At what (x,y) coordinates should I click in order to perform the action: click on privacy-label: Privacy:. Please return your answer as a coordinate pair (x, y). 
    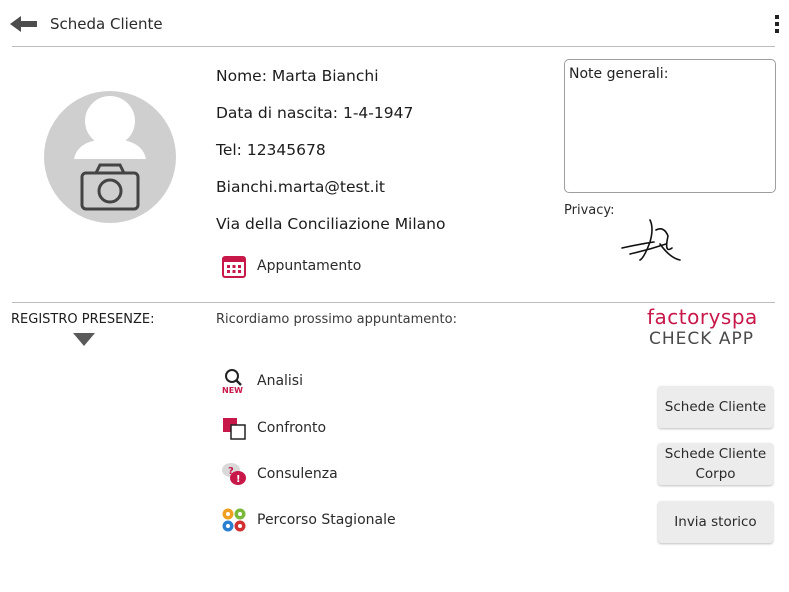
    Looking at the image, I should click on (589, 210).